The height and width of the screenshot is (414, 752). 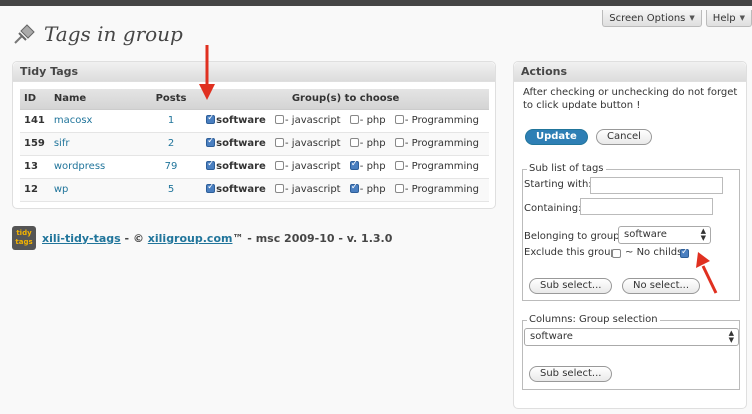 What do you see at coordinates (171, 99) in the screenshot?
I see `column-header-posts: Posts` at bounding box center [171, 99].